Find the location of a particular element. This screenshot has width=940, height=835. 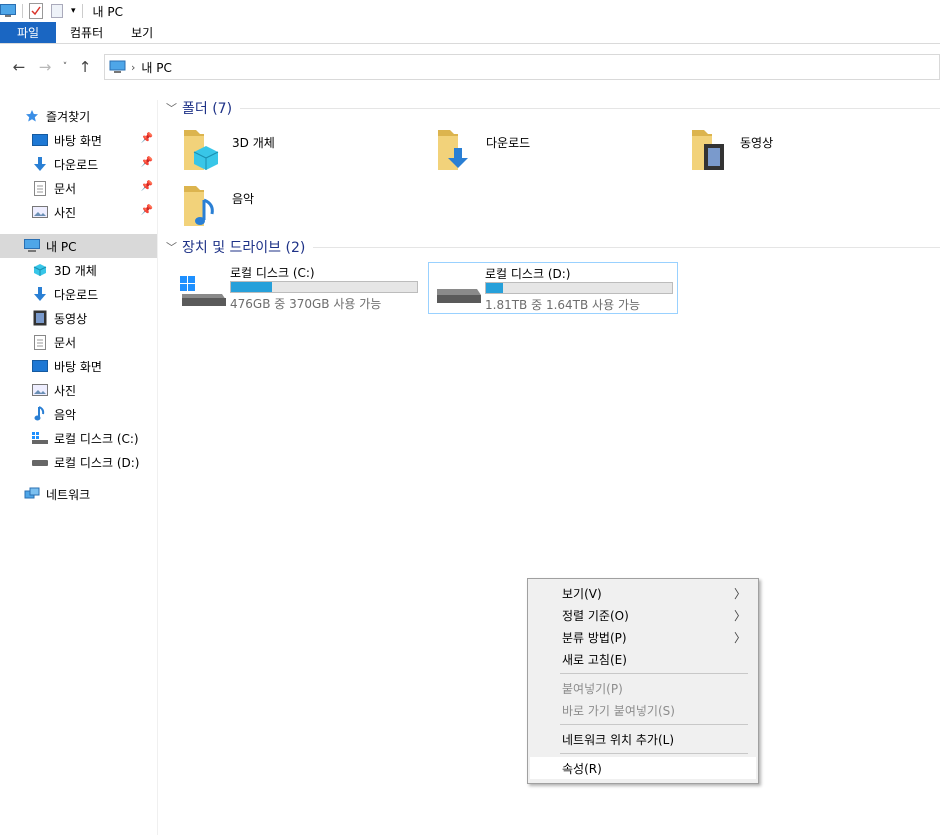

tab-computer: 컴퓨터 is located at coordinates (86, 32).